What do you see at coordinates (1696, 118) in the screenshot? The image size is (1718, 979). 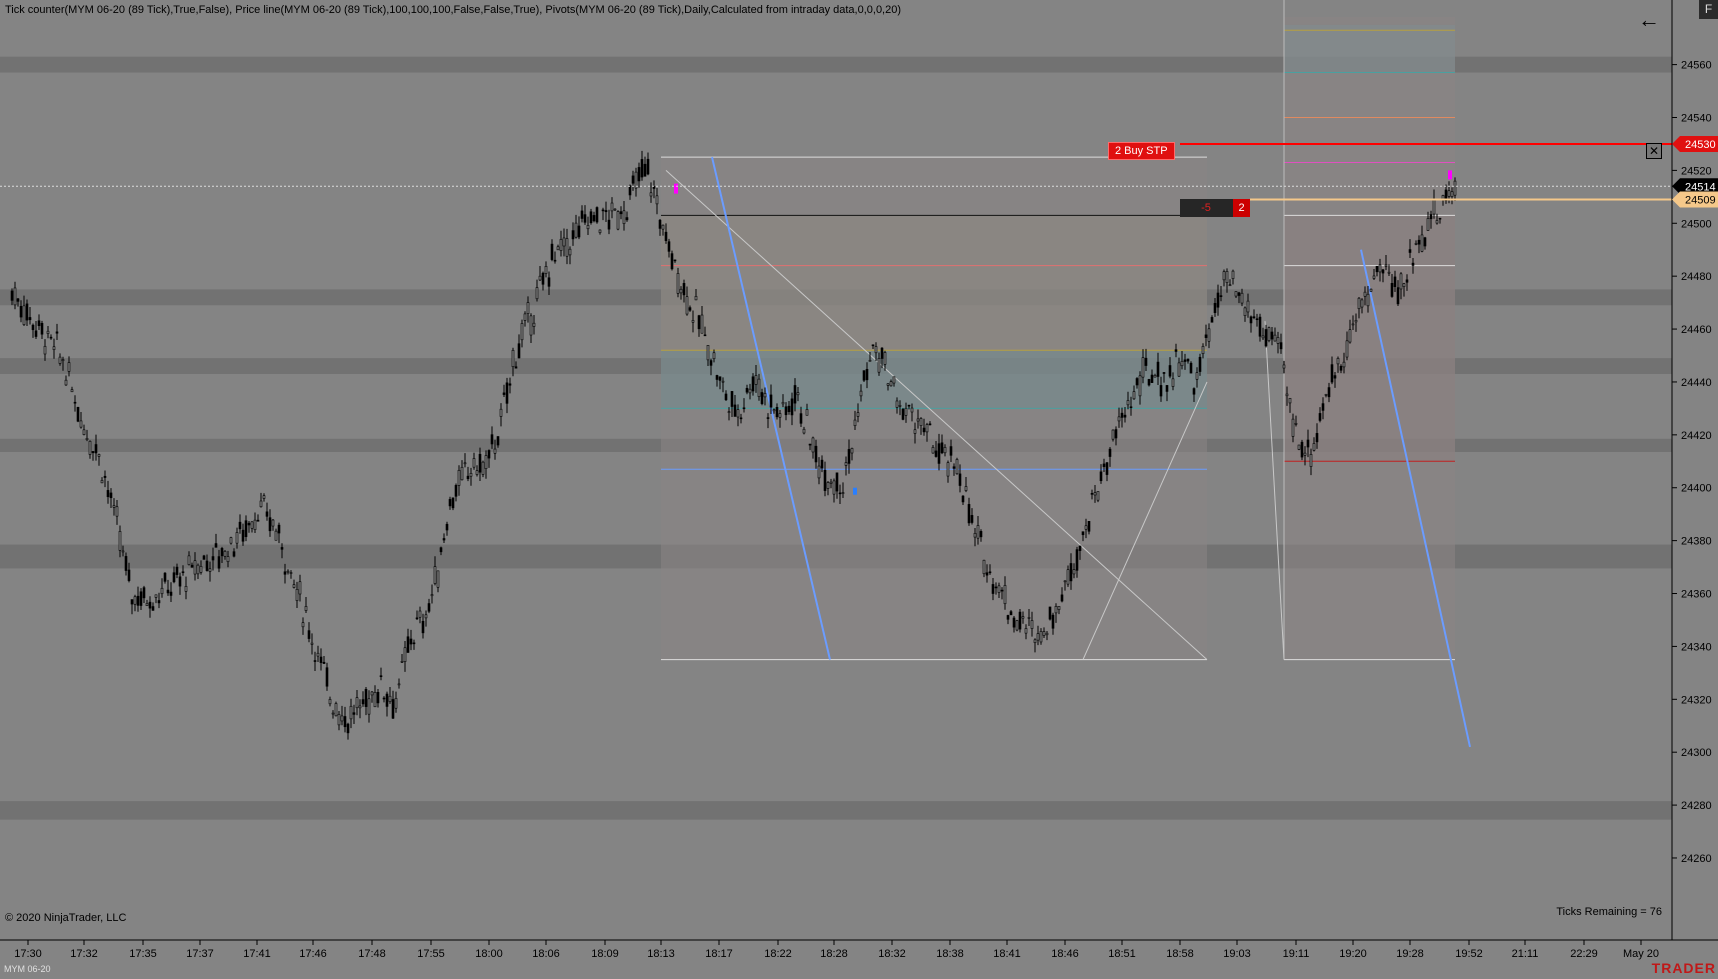 I see `price-tick-label: 24540` at bounding box center [1696, 118].